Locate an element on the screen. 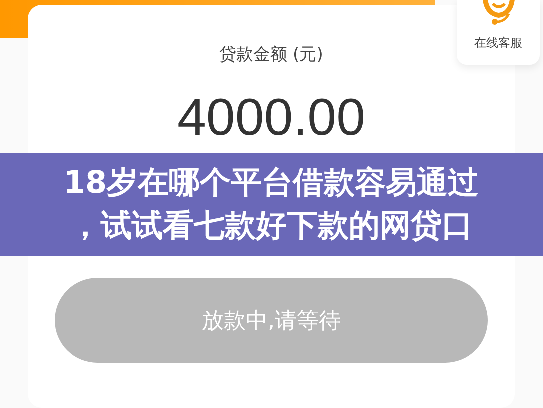  banner-title-line: ，试试看七款好下款的网贷口 is located at coordinates (271, 226).